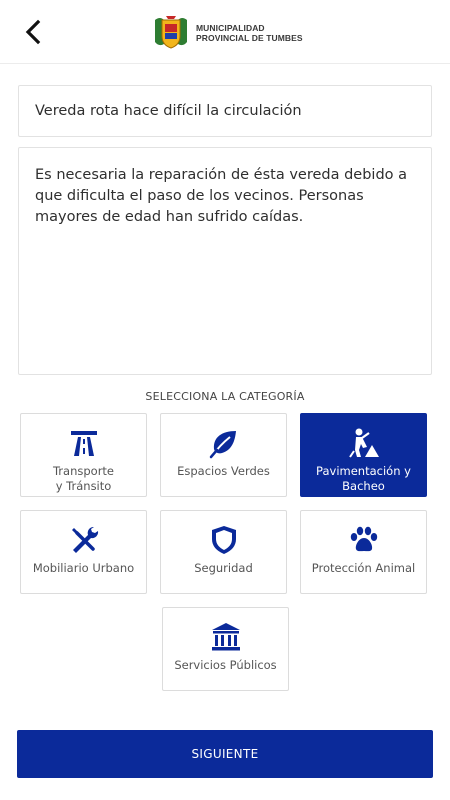  I want to click on next-button-label: SIGUIENTE, so click(225, 754).